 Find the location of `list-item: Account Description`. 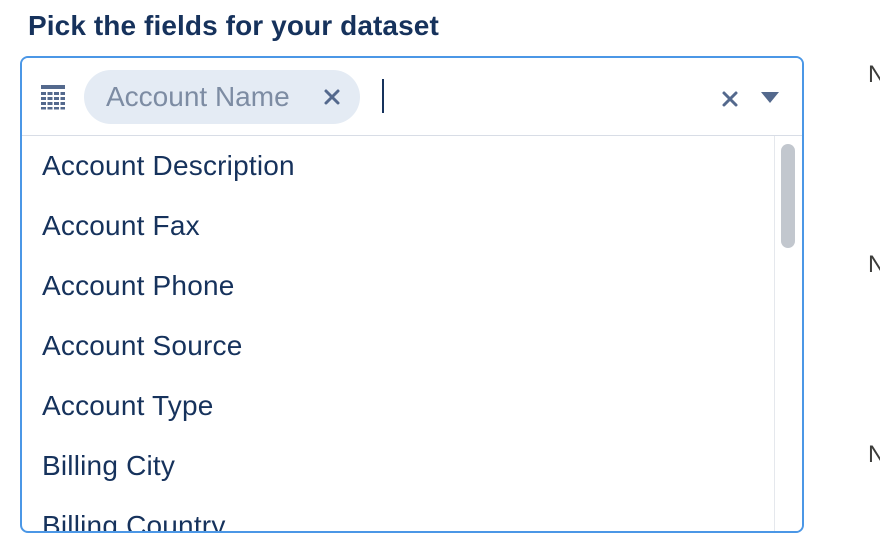

list-item: Account Description is located at coordinates (412, 166).